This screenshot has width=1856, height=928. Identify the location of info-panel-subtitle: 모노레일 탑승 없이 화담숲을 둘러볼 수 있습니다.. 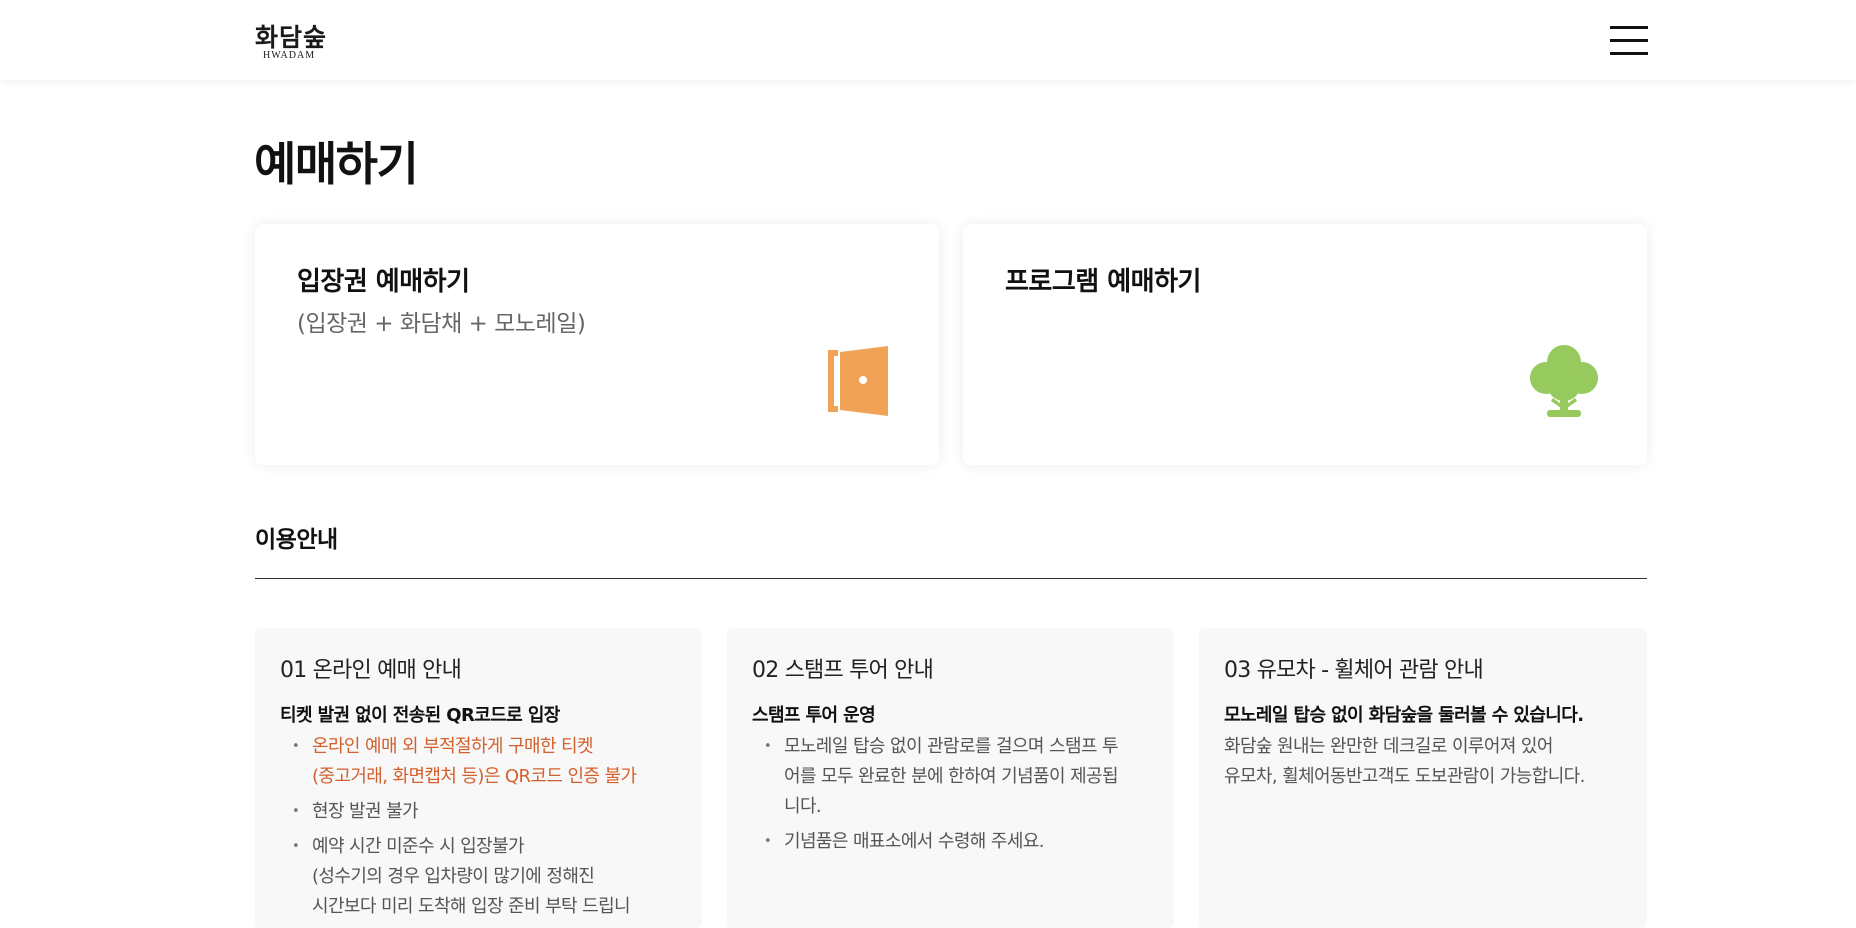
(1404, 715).